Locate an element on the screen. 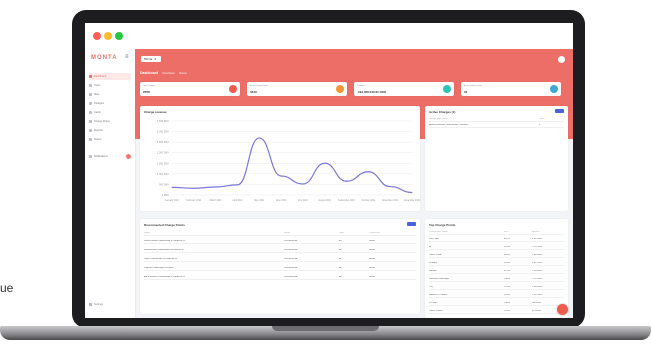  disconnected-view-button is located at coordinates (411, 224).